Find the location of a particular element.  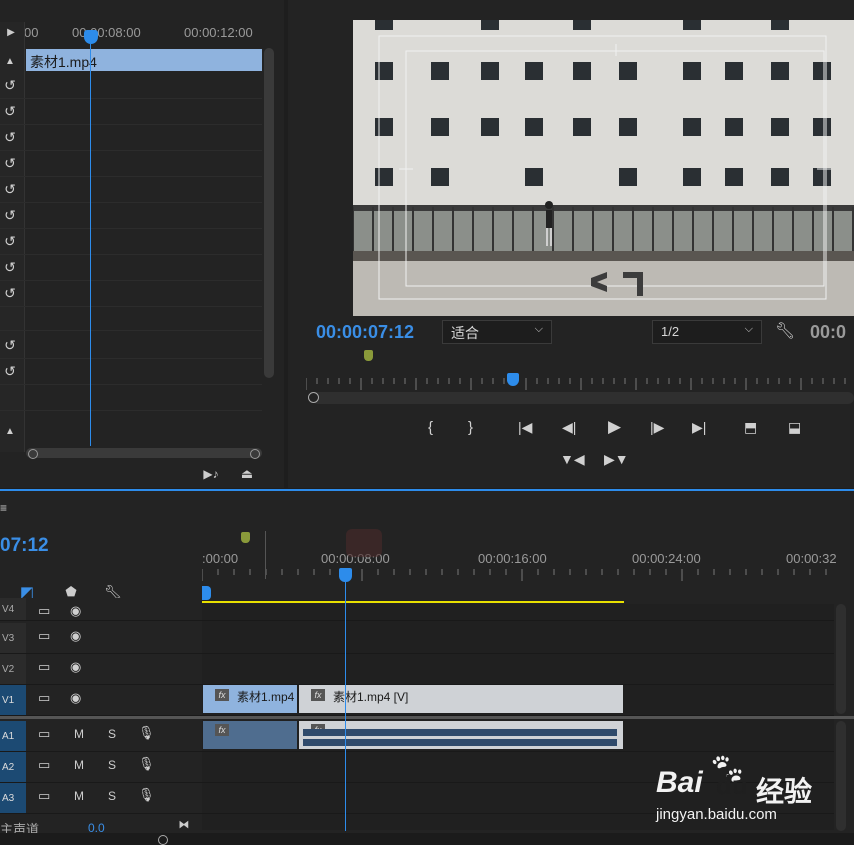

clip-v1-a: fx 素材1.mp4 is located at coordinates (250, 699).